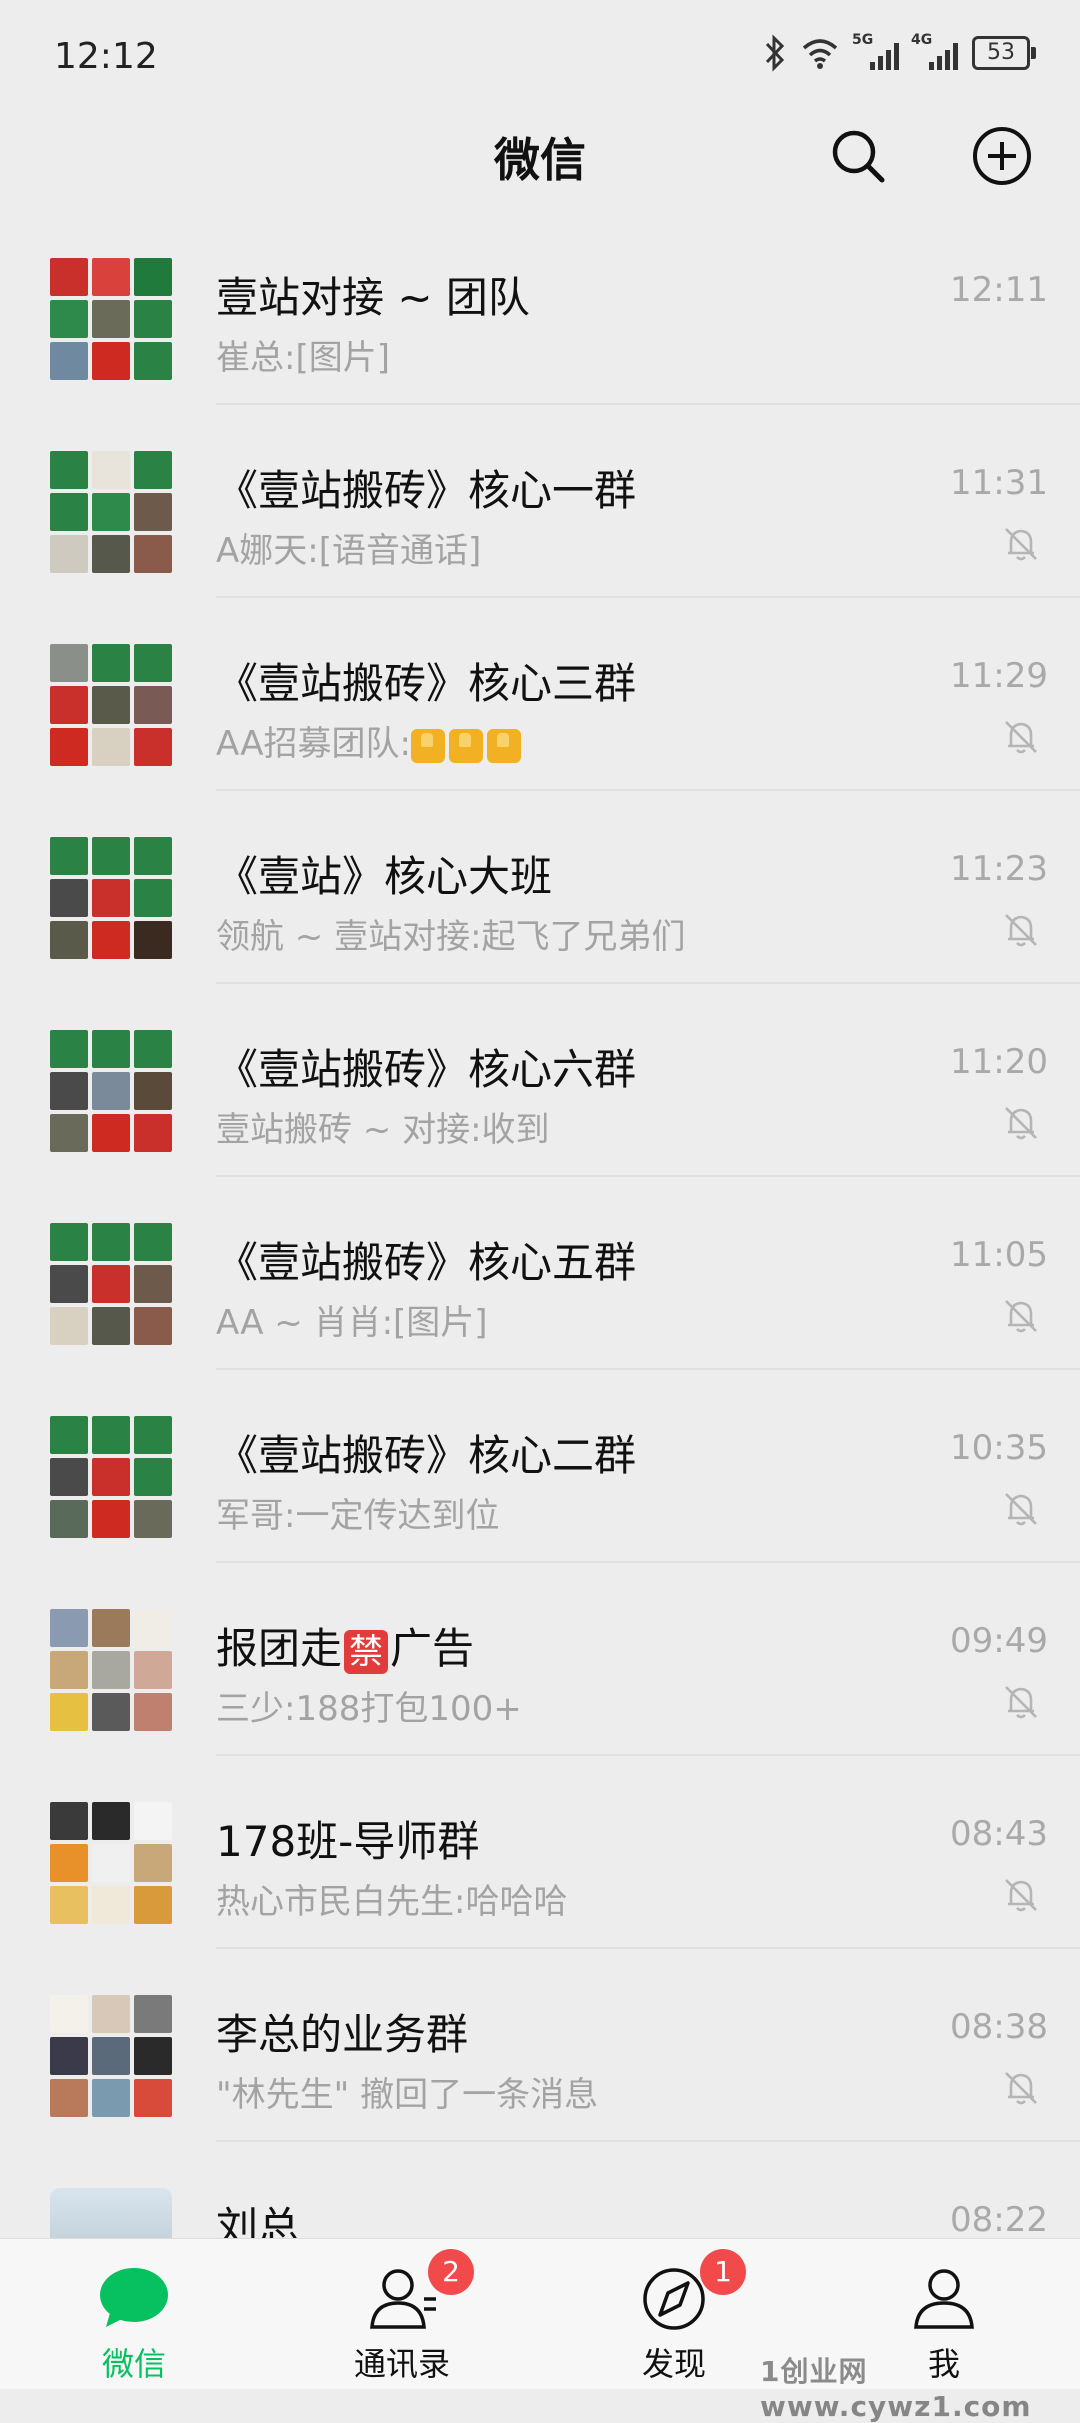 The width and height of the screenshot is (1080, 2423). I want to click on chat-row: 《壹站搬砖》核心六群 壹站搬砖 ~ 对接:收到 11:20, so click(540, 1080).